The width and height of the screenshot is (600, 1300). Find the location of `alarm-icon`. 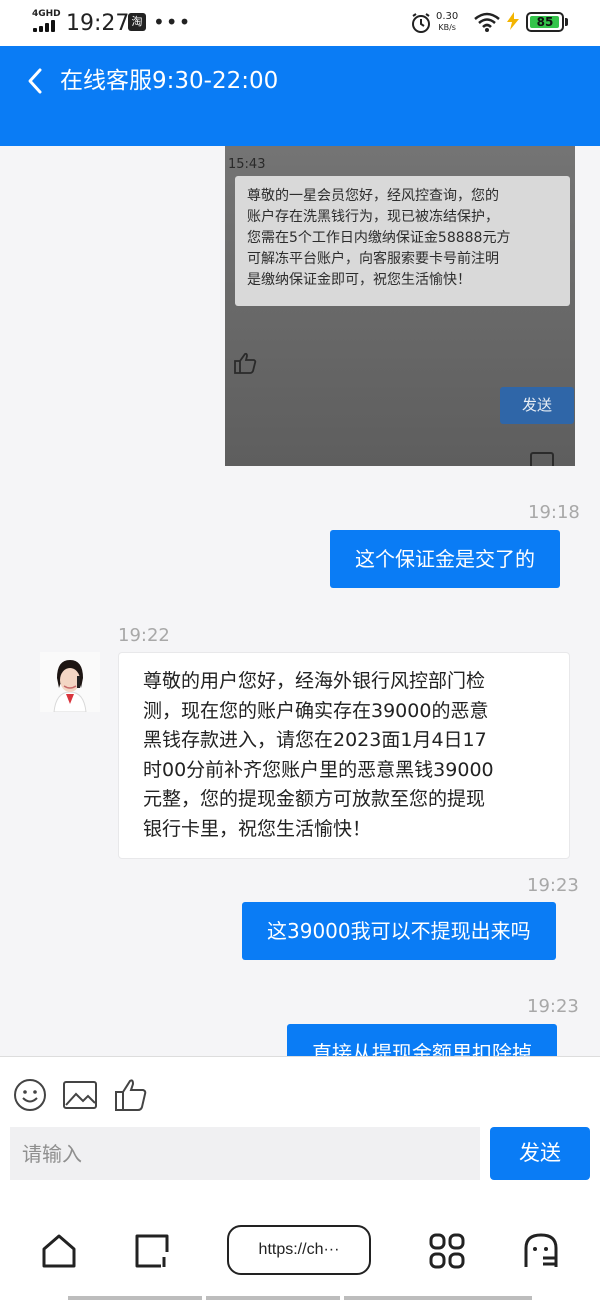

alarm-icon is located at coordinates (421, 23).